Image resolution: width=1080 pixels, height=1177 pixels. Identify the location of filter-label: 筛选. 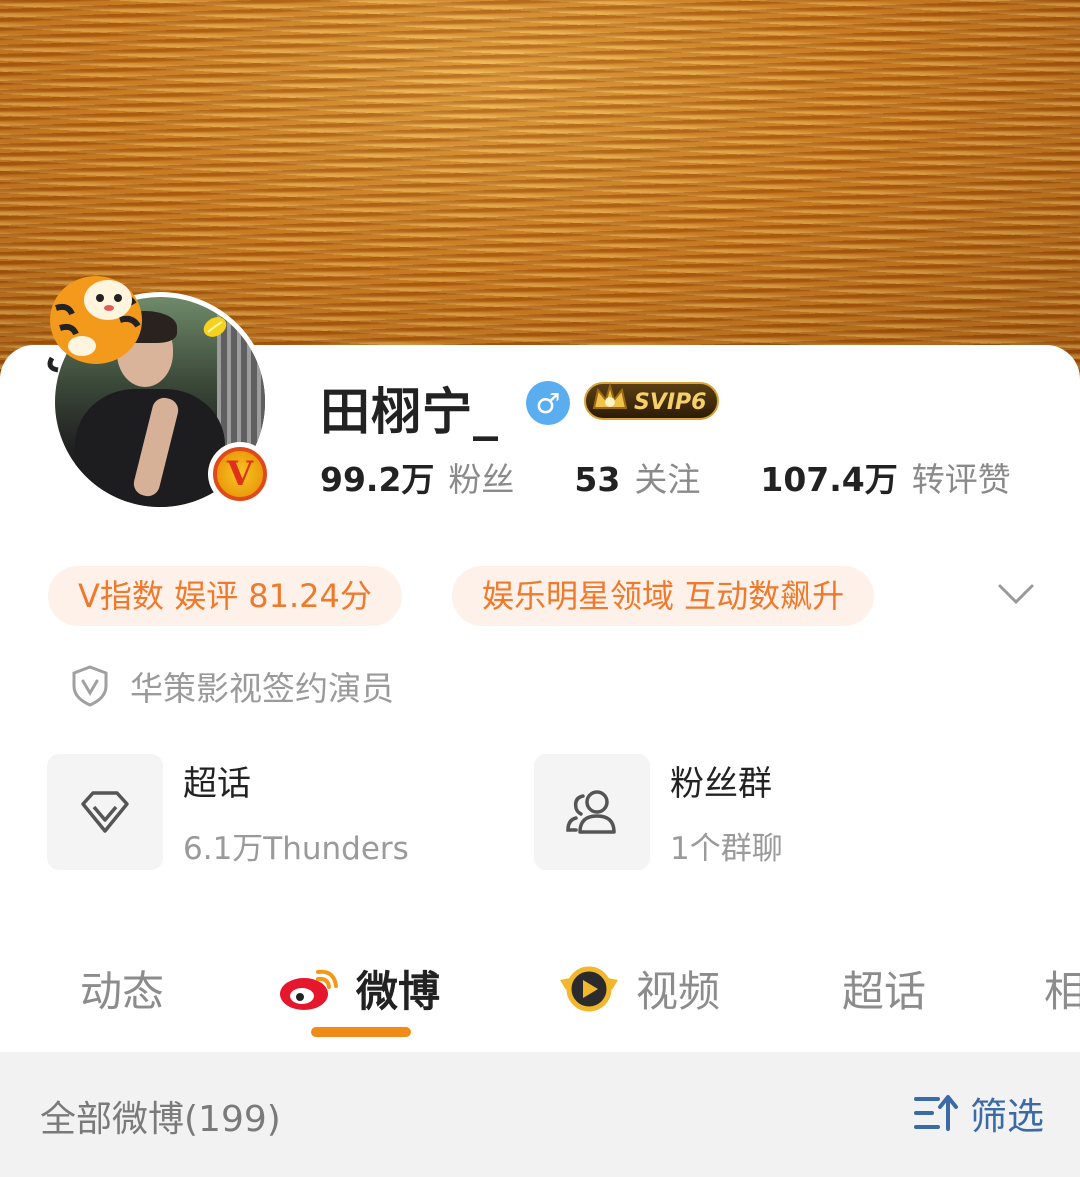
(1007, 1116).